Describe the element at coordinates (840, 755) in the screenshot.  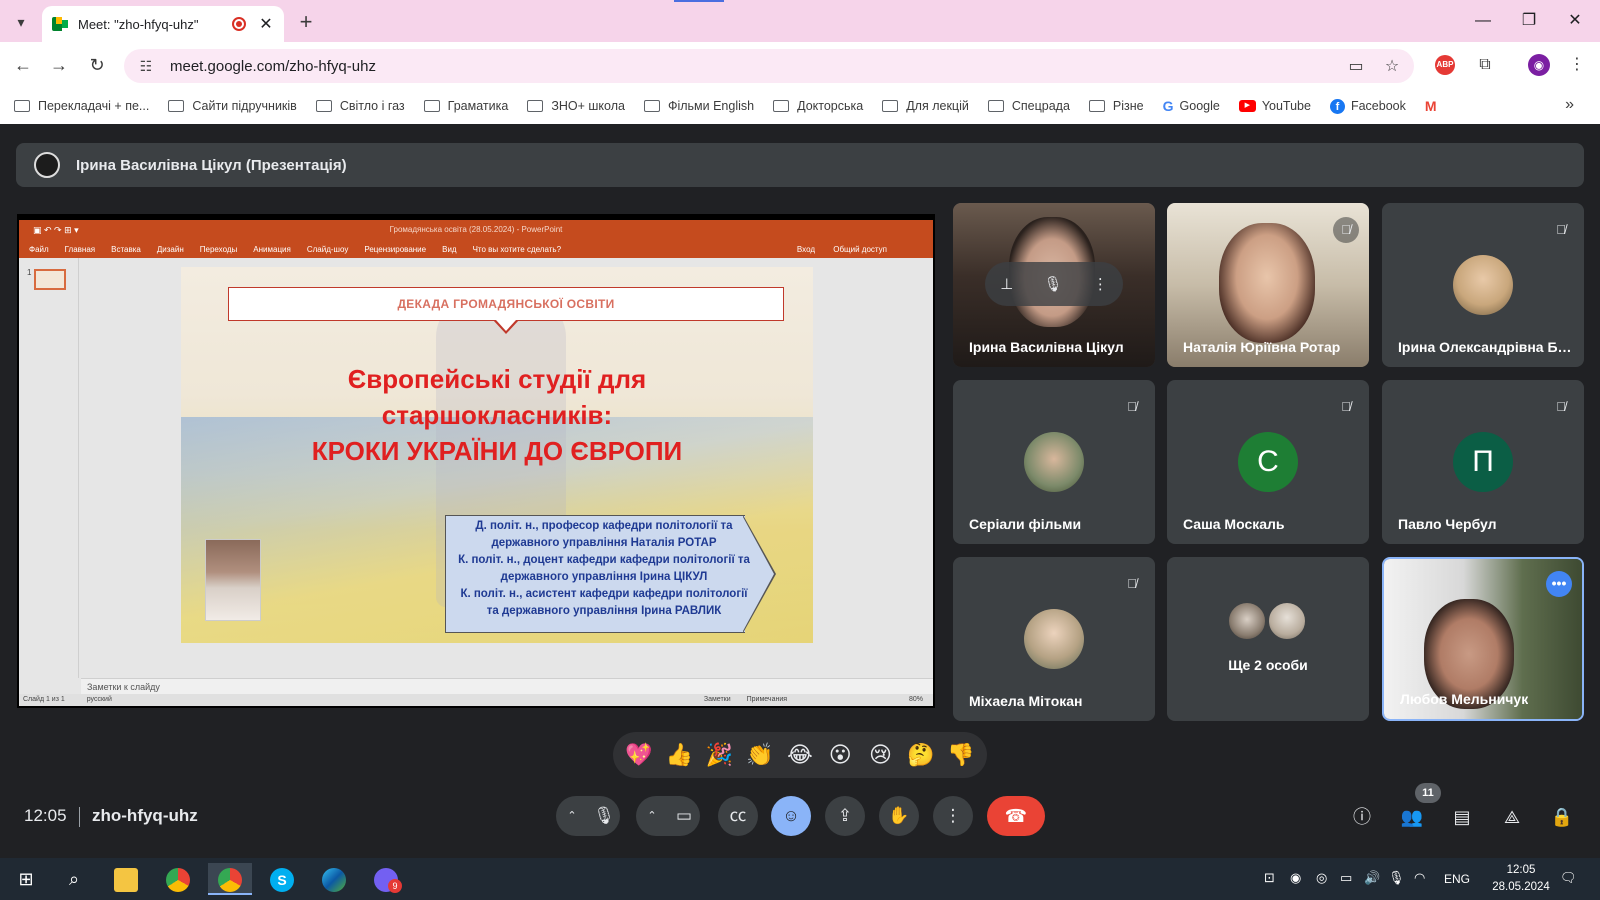
I see `reaction-surprised: 😮` at that location.